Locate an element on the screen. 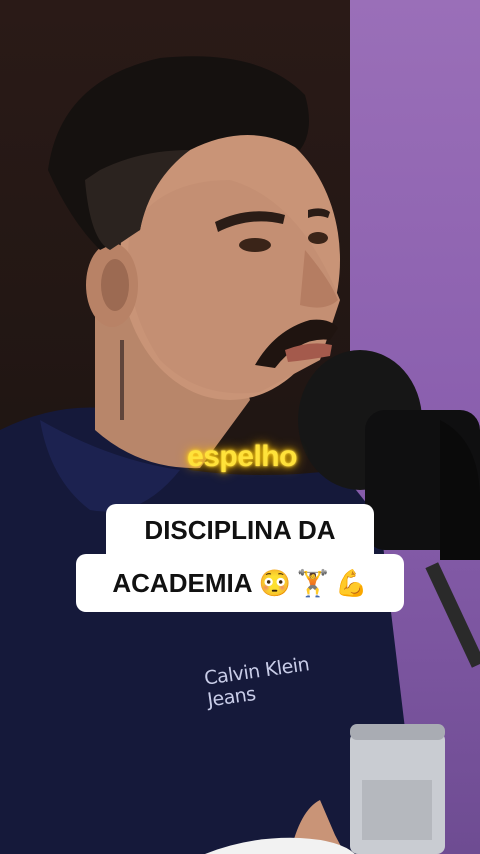 This screenshot has width=480, height=854. title-line-2: ACADEMIA 😳 🏋️ 💪 is located at coordinates (240, 583).